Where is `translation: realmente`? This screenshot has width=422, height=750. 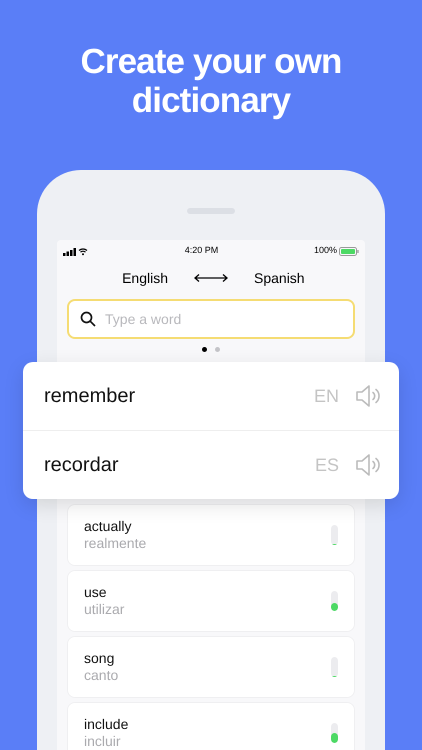
translation: realmente is located at coordinates (116, 543).